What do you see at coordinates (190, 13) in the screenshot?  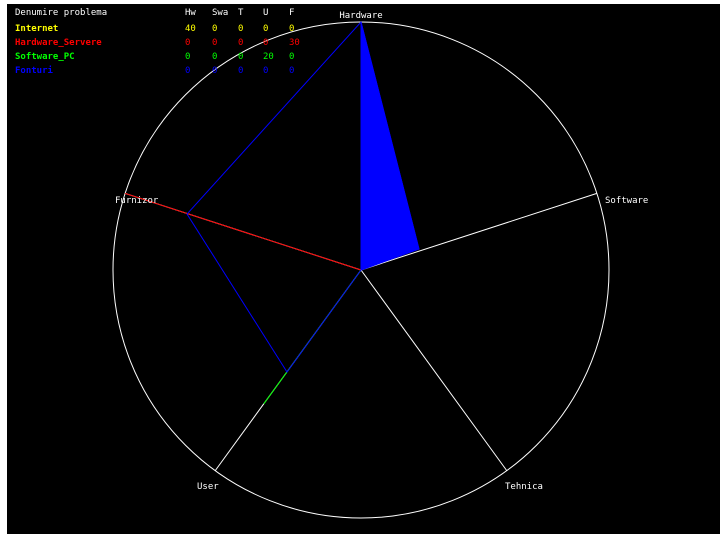 I see `legend-column-hw: Hw` at bounding box center [190, 13].